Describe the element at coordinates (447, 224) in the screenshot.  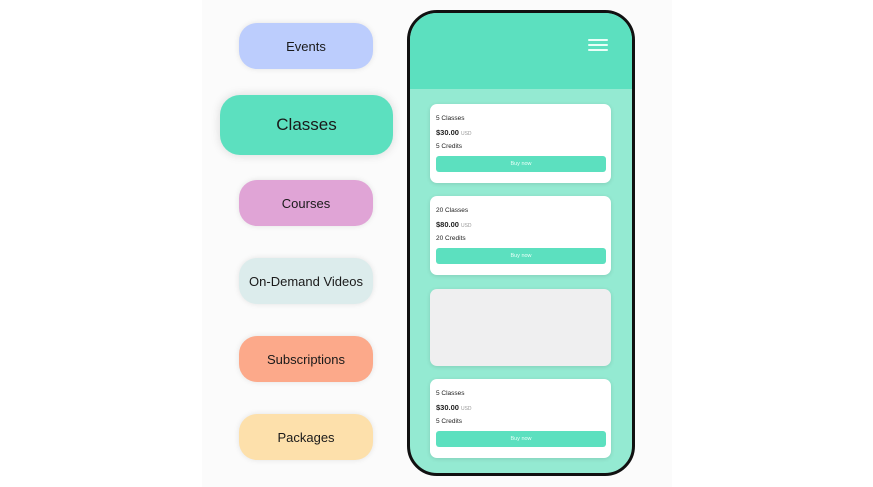
I see `card-price-amount: $80.00` at that location.